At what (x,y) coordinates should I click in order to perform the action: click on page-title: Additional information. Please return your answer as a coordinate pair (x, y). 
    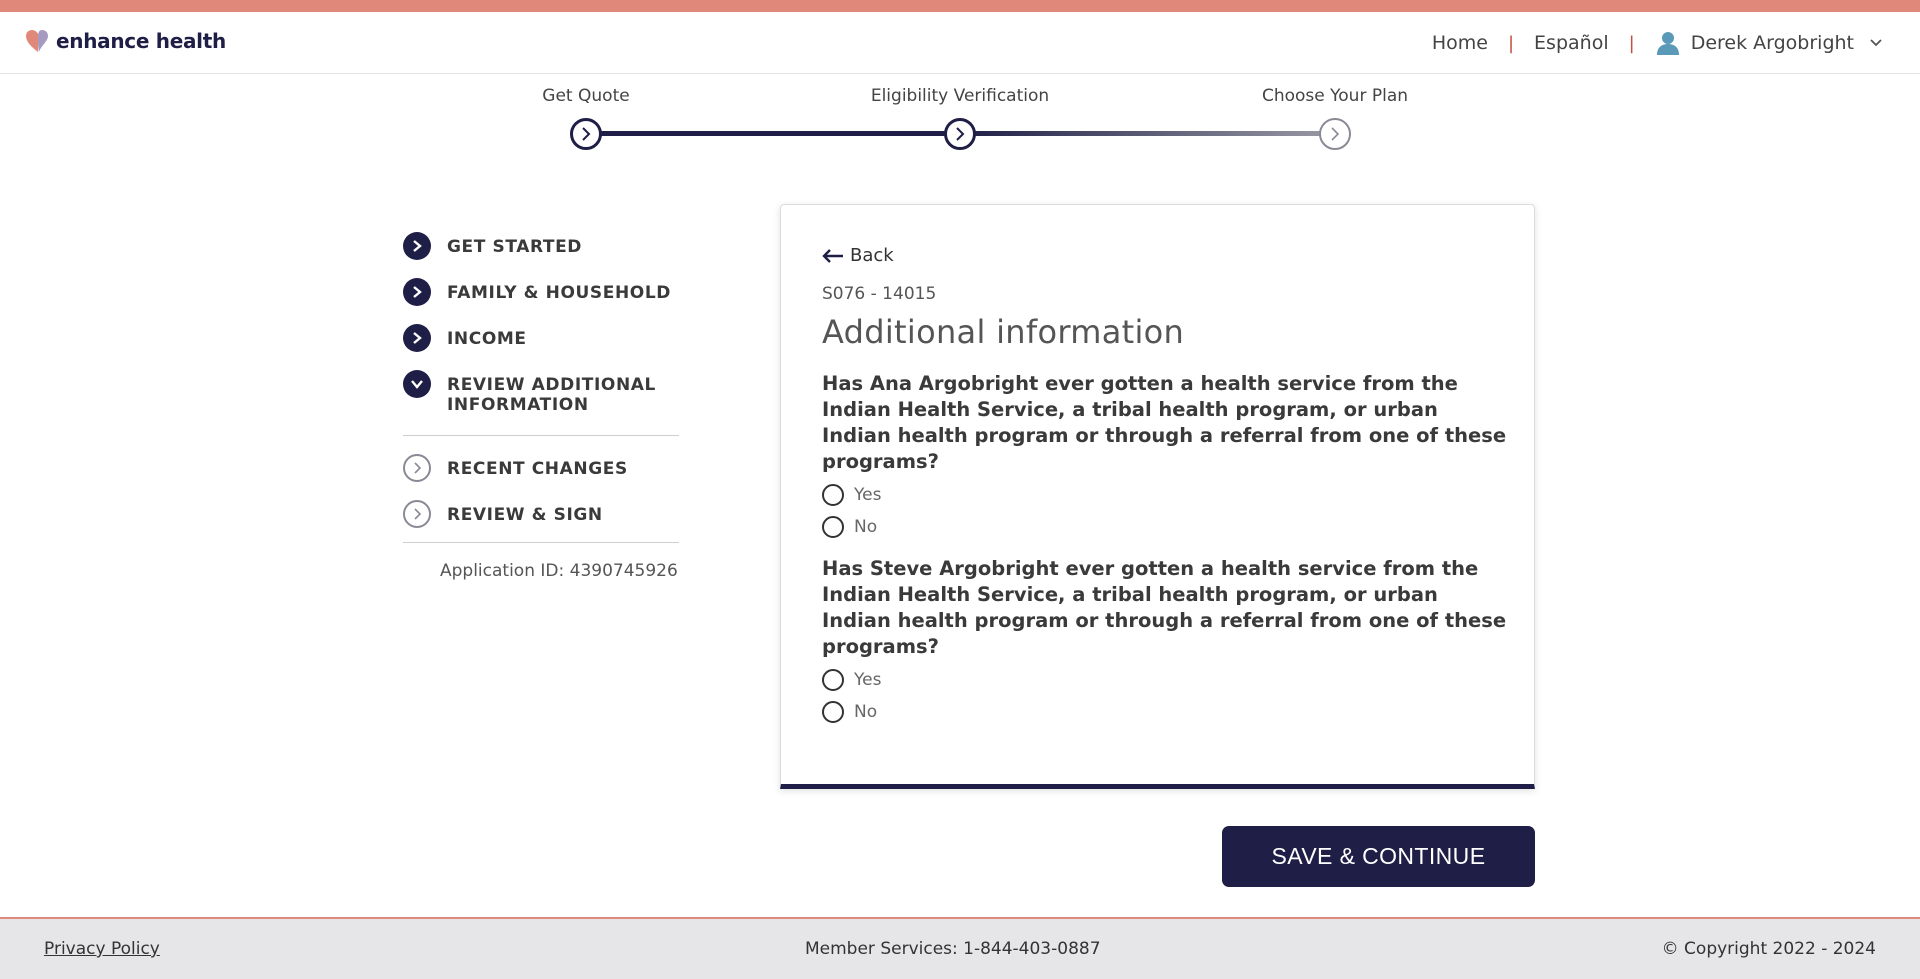
    Looking at the image, I should click on (1003, 332).